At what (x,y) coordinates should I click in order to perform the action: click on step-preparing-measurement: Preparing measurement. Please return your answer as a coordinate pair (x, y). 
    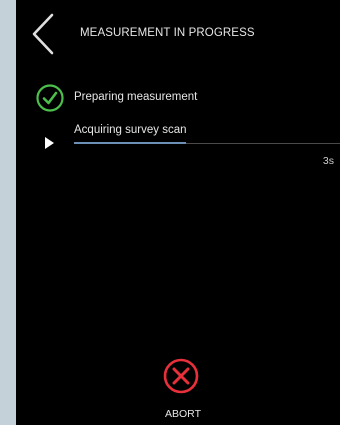
    Looking at the image, I should click on (178, 98).